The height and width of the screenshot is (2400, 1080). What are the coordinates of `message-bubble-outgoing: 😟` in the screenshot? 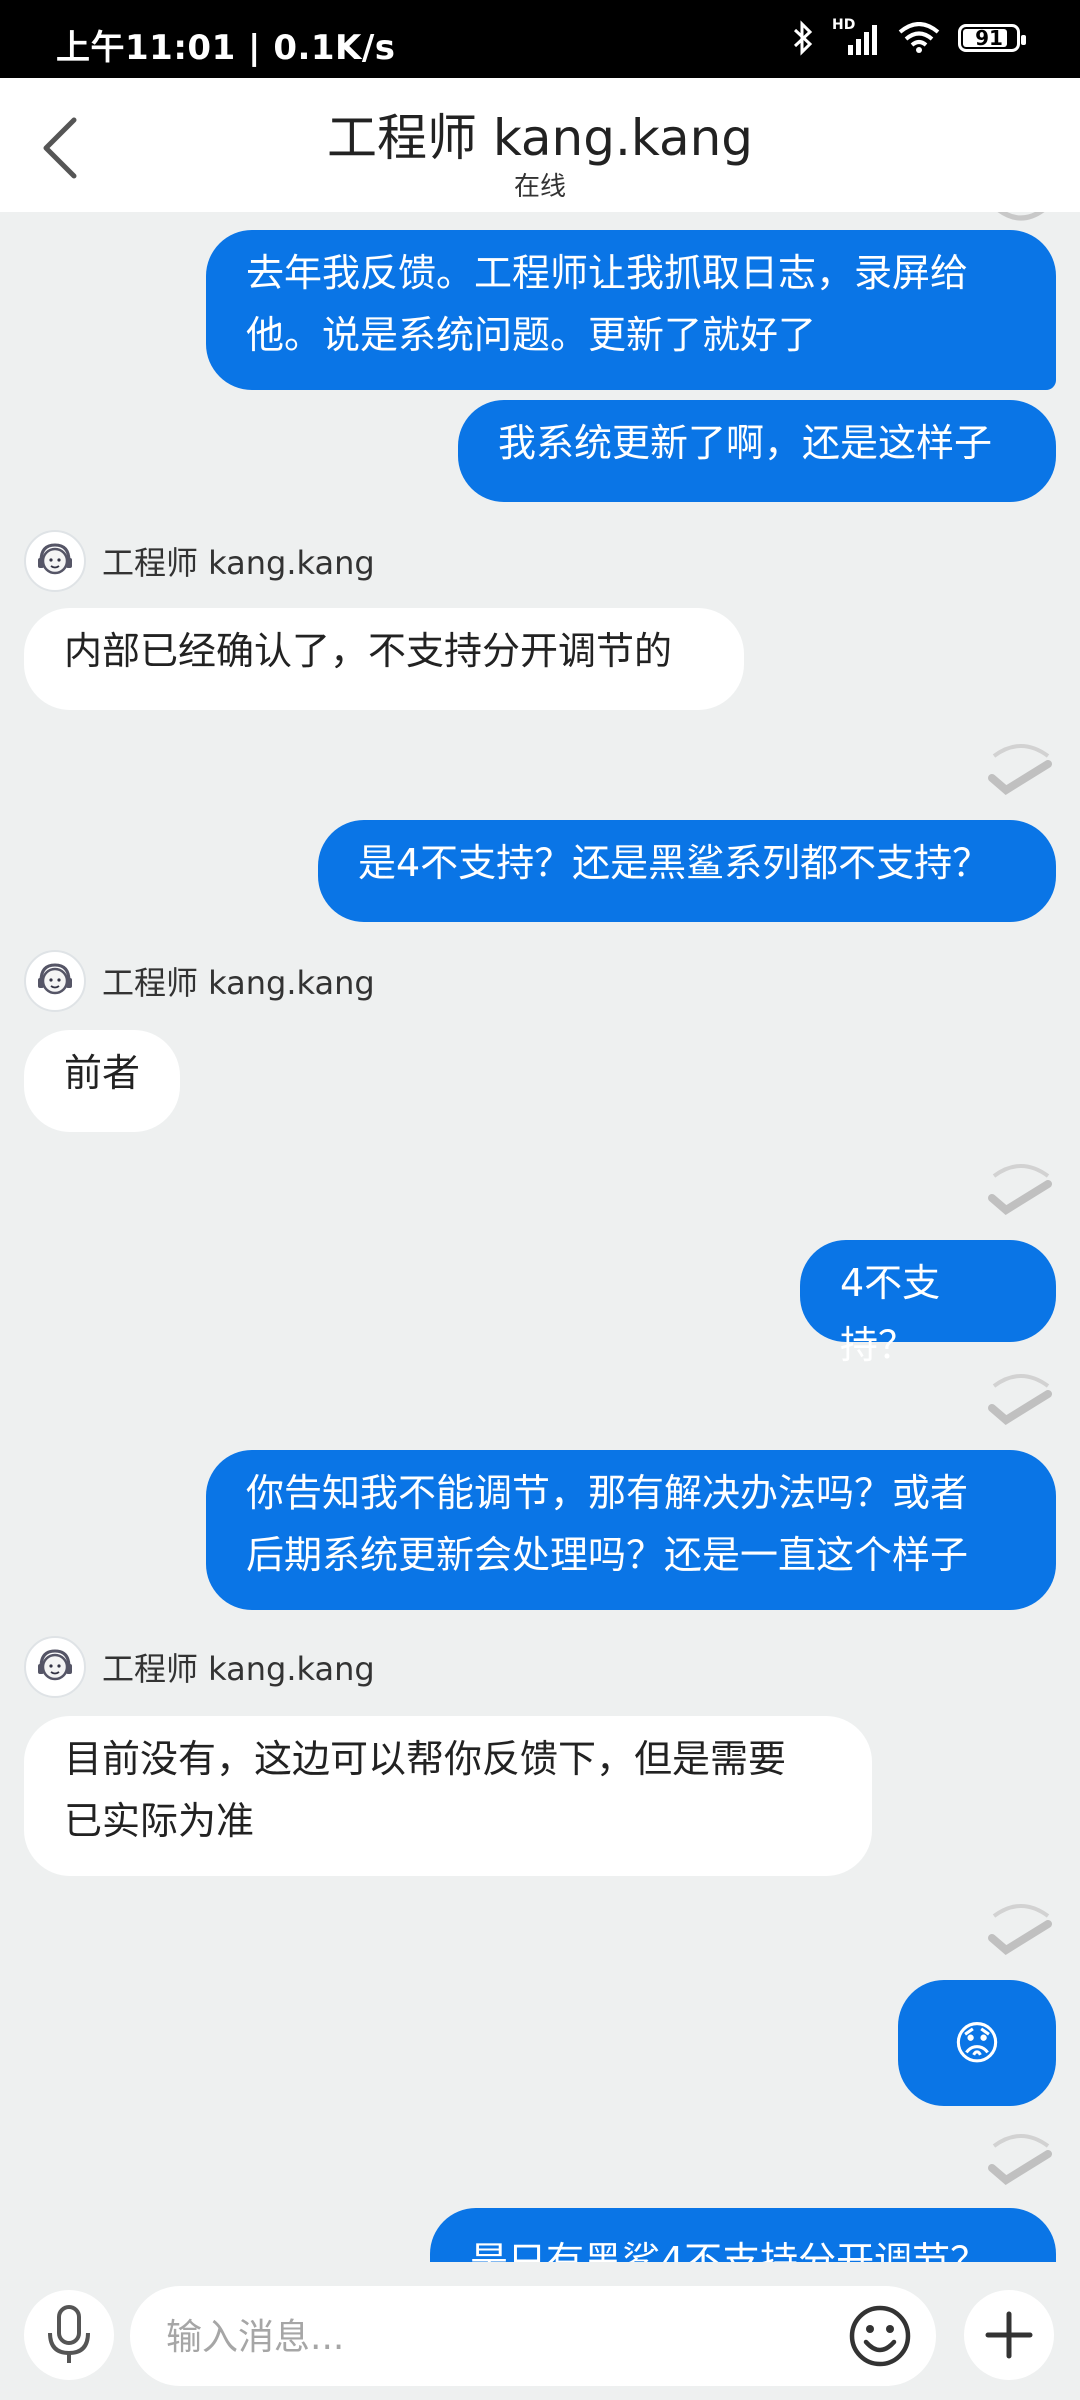 It's located at (977, 2043).